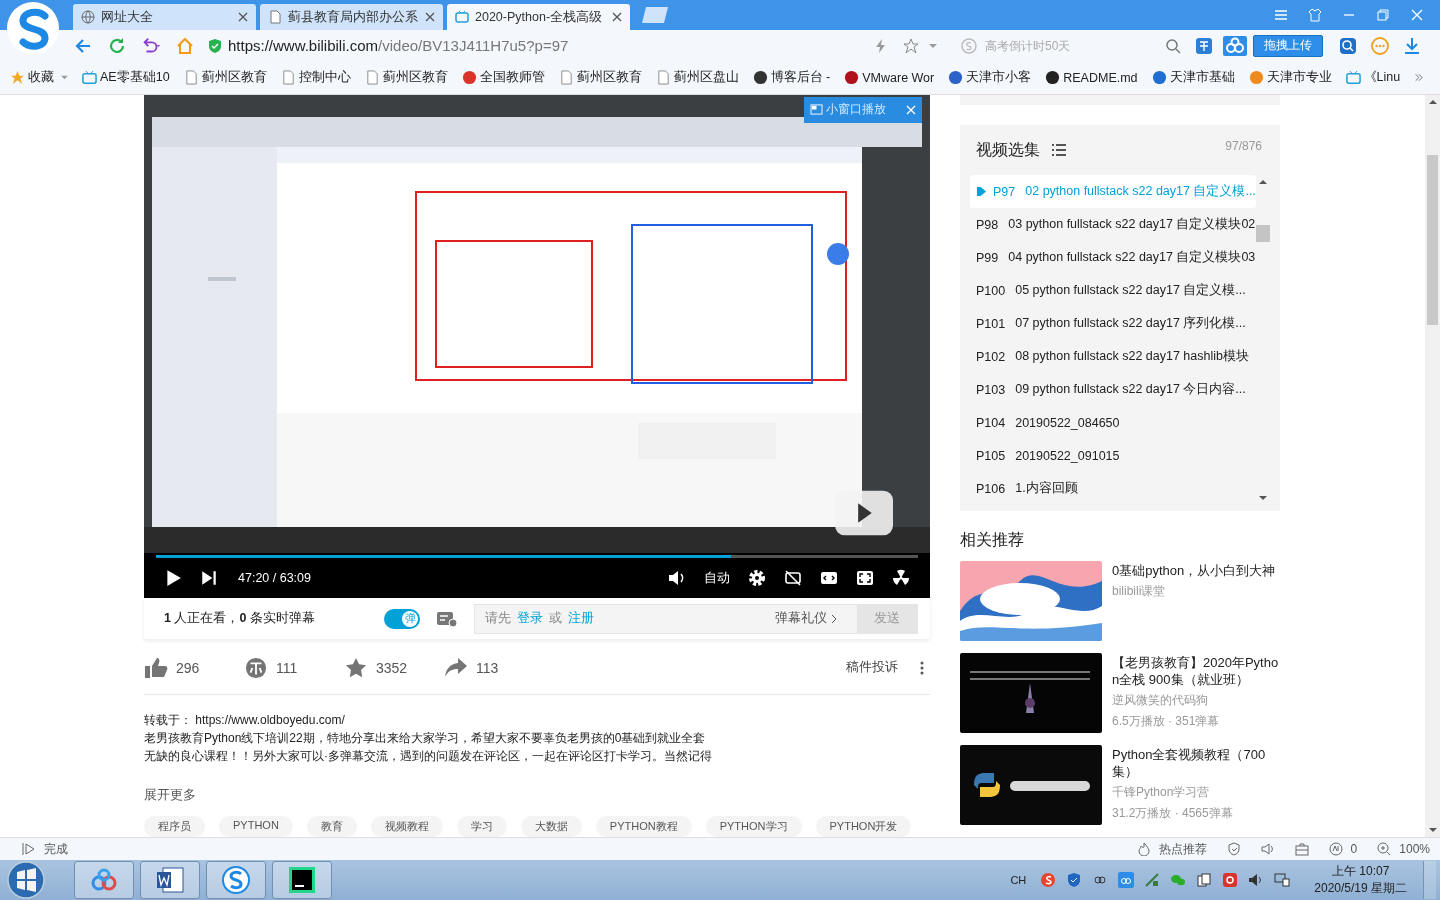 The image size is (1440, 900). Describe the element at coordinates (872, 668) in the screenshot. I see `report-link: 稿件投诉` at that location.